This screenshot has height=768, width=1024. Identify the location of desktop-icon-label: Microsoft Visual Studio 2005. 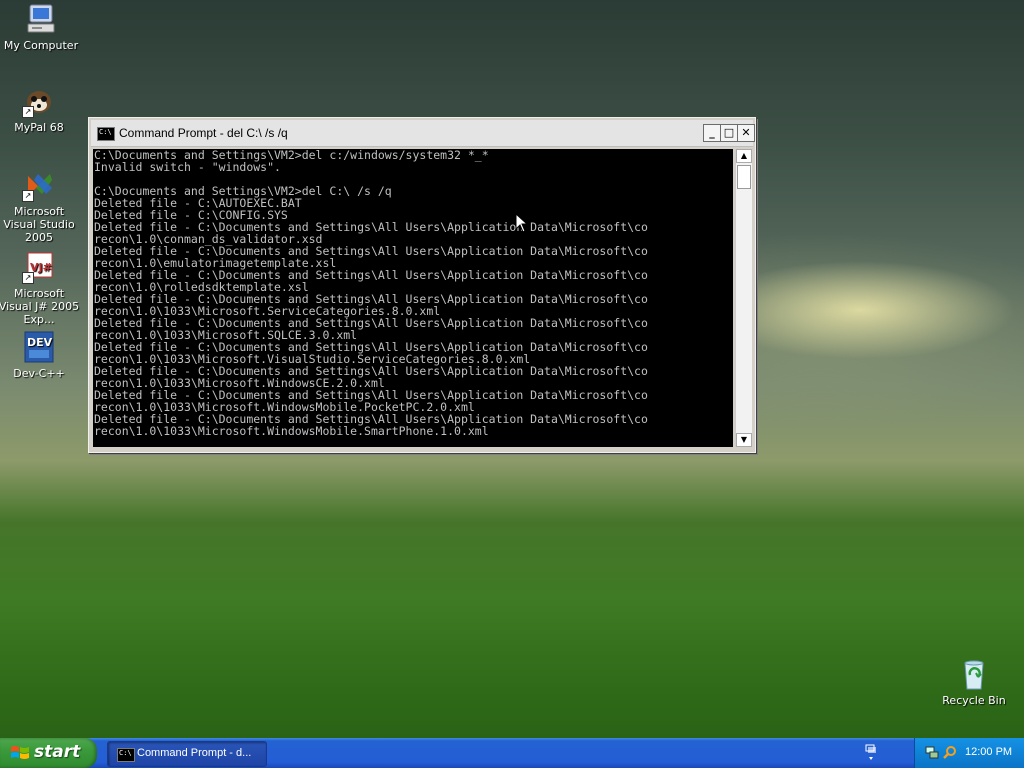
(39, 224).